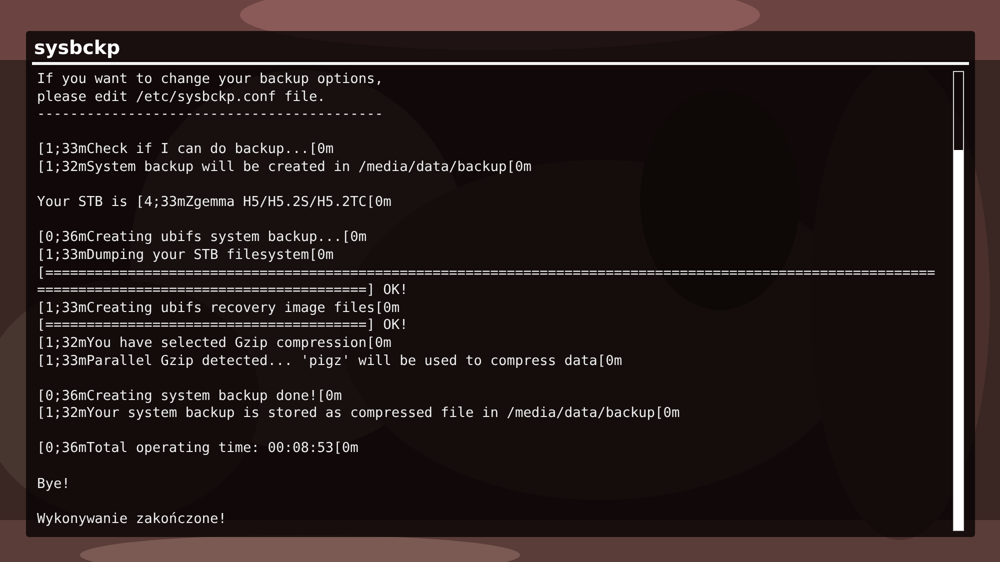 Image resolution: width=1000 pixels, height=562 pixels. I want to click on terminal-line: [1;32mYou have selected Gzip compression[0m, so click(214, 343).